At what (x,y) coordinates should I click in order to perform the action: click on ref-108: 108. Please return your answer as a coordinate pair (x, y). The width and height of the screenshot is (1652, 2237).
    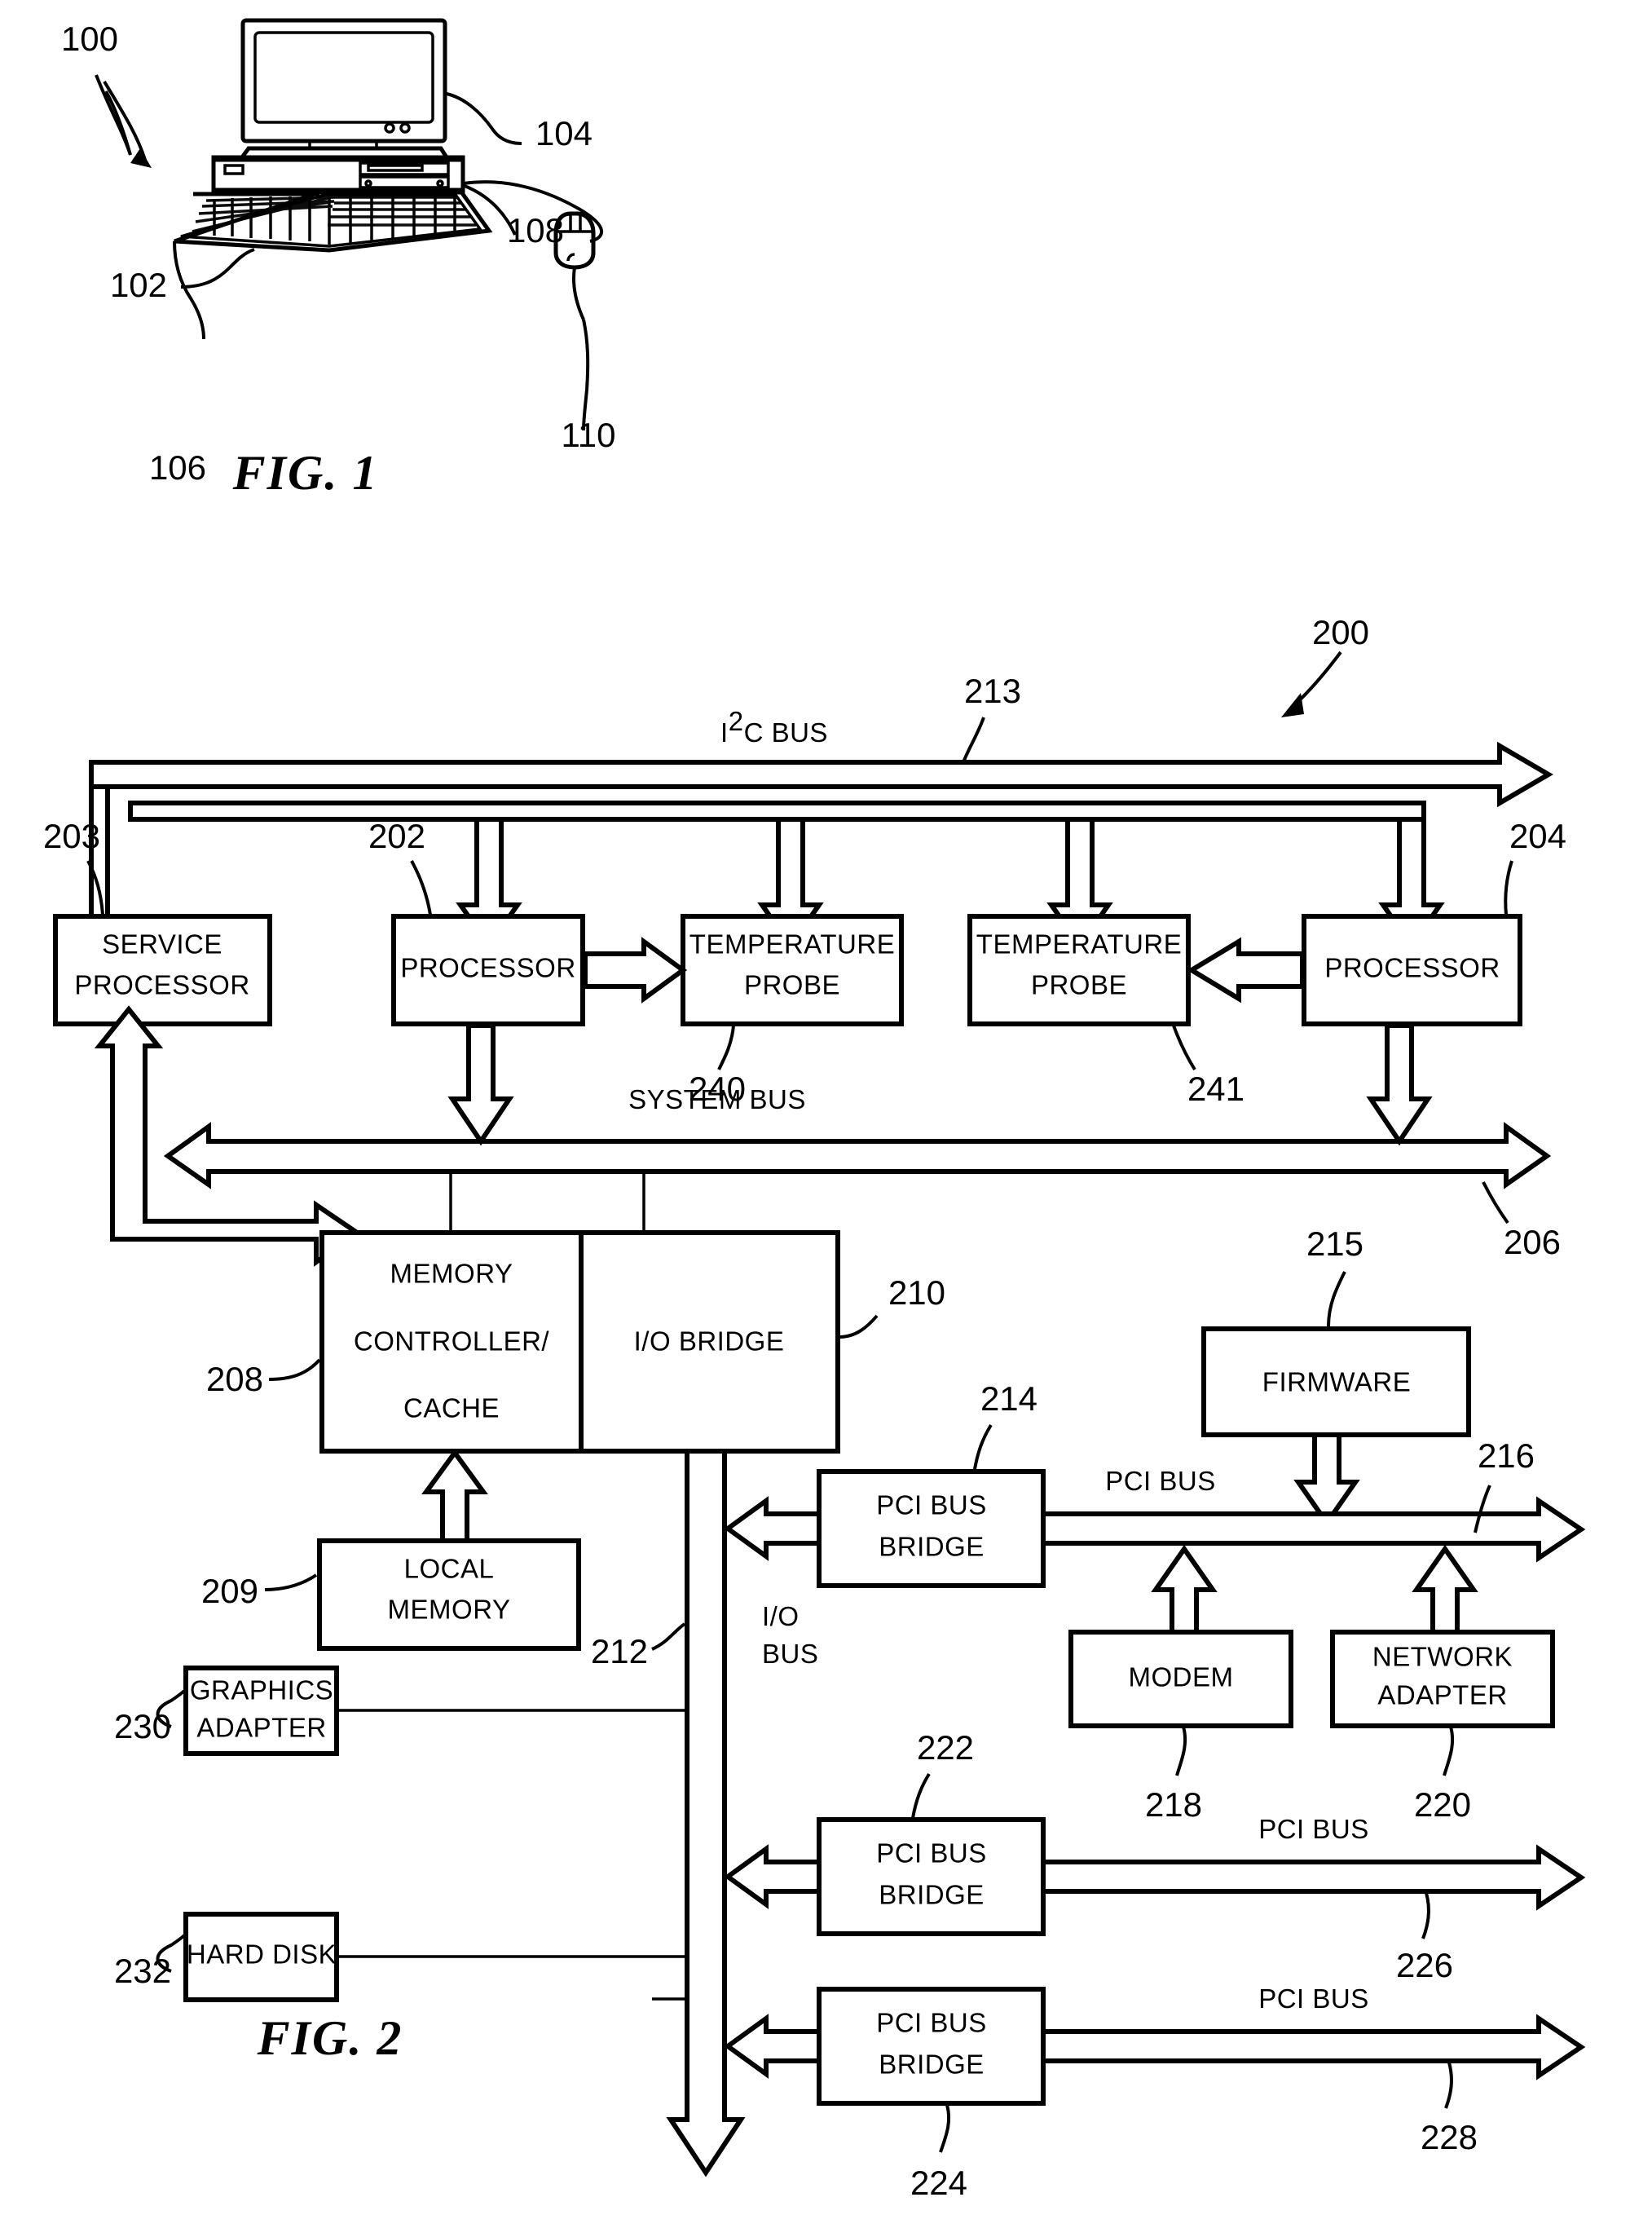
    Looking at the image, I should click on (535, 230).